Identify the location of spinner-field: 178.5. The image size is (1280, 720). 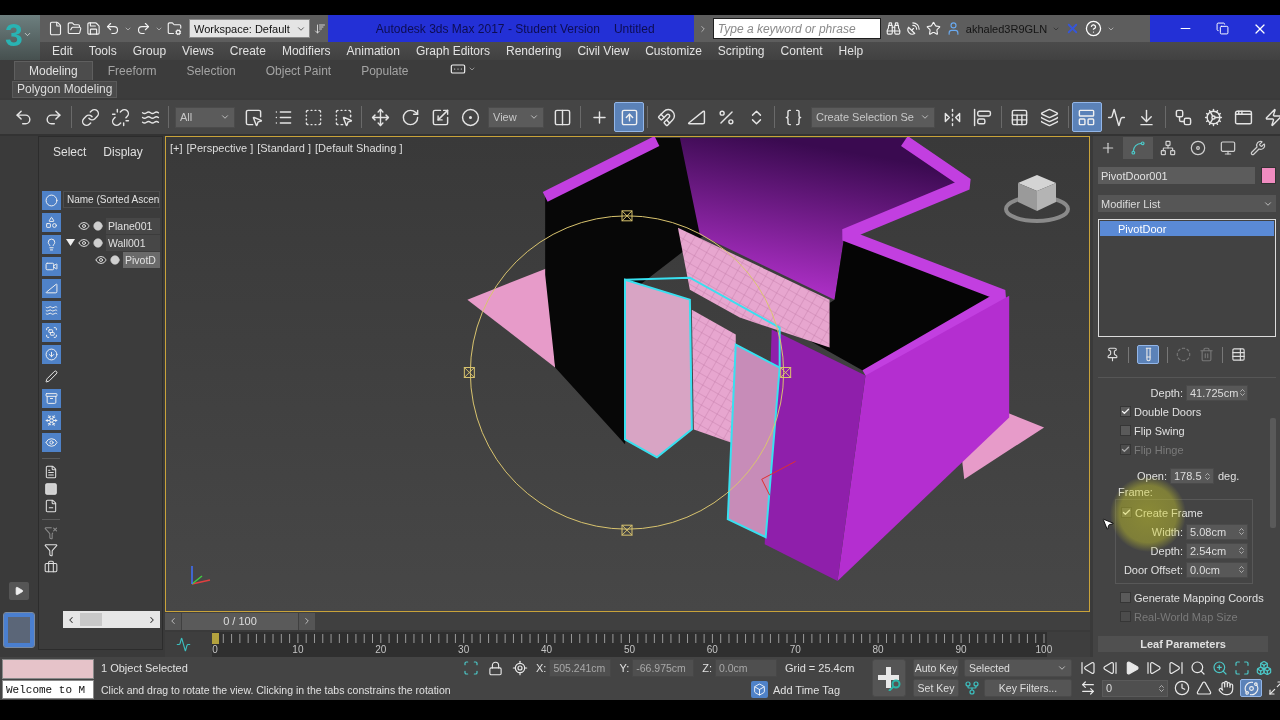
(1192, 476).